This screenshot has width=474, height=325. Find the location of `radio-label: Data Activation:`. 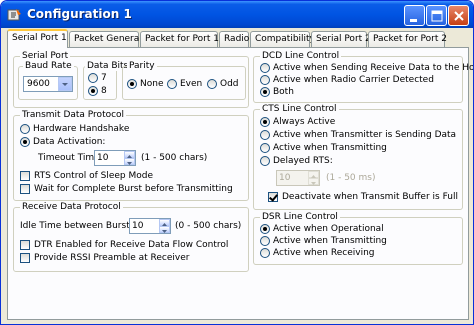

radio-label: Data Activation: is located at coordinates (69, 142).